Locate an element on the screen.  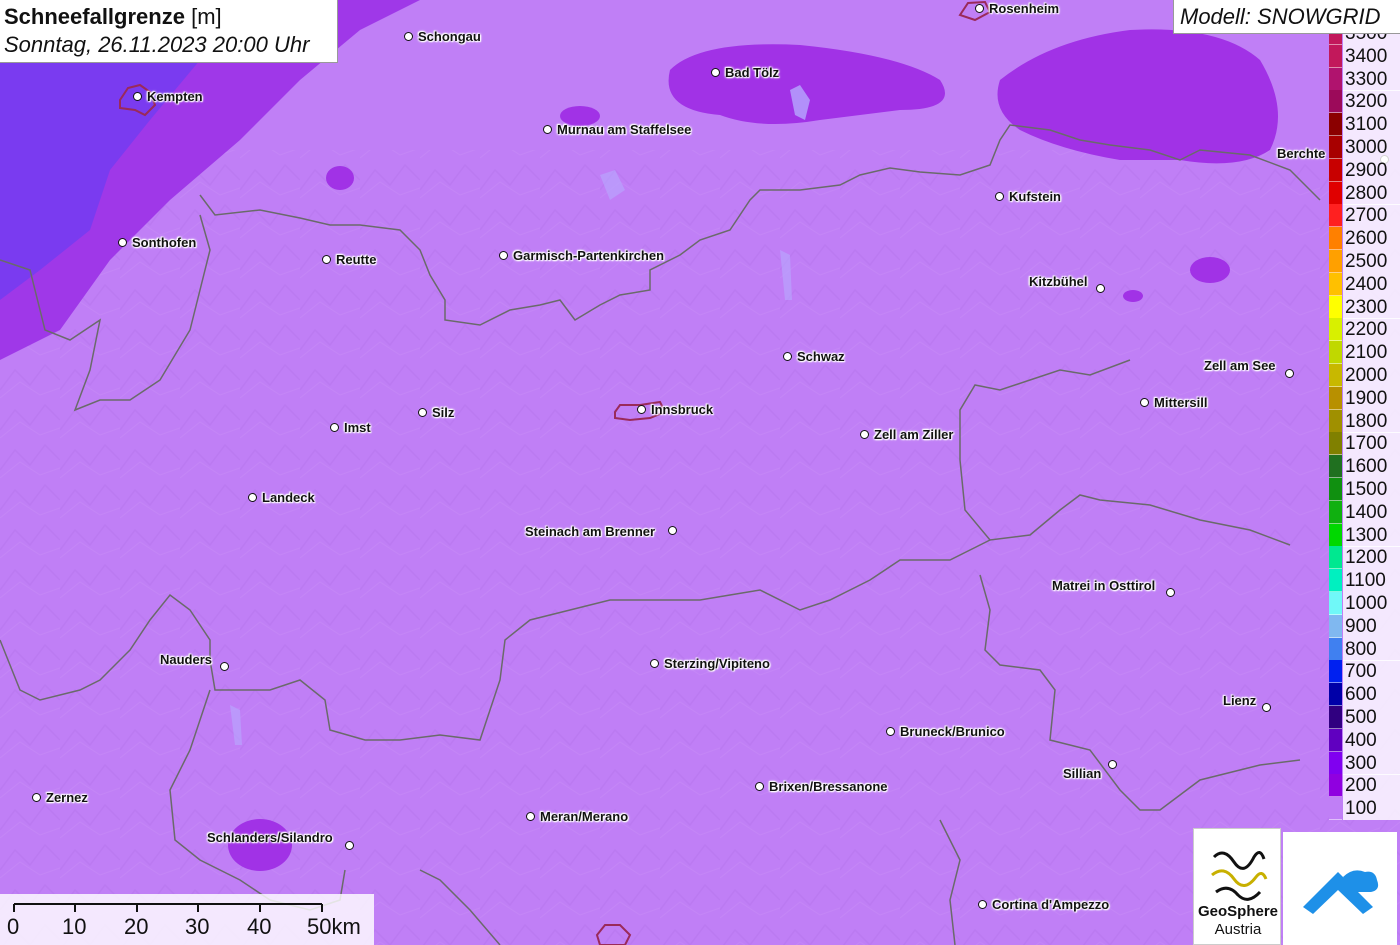
city-label: Brixen/Bressanone is located at coordinates (828, 786).